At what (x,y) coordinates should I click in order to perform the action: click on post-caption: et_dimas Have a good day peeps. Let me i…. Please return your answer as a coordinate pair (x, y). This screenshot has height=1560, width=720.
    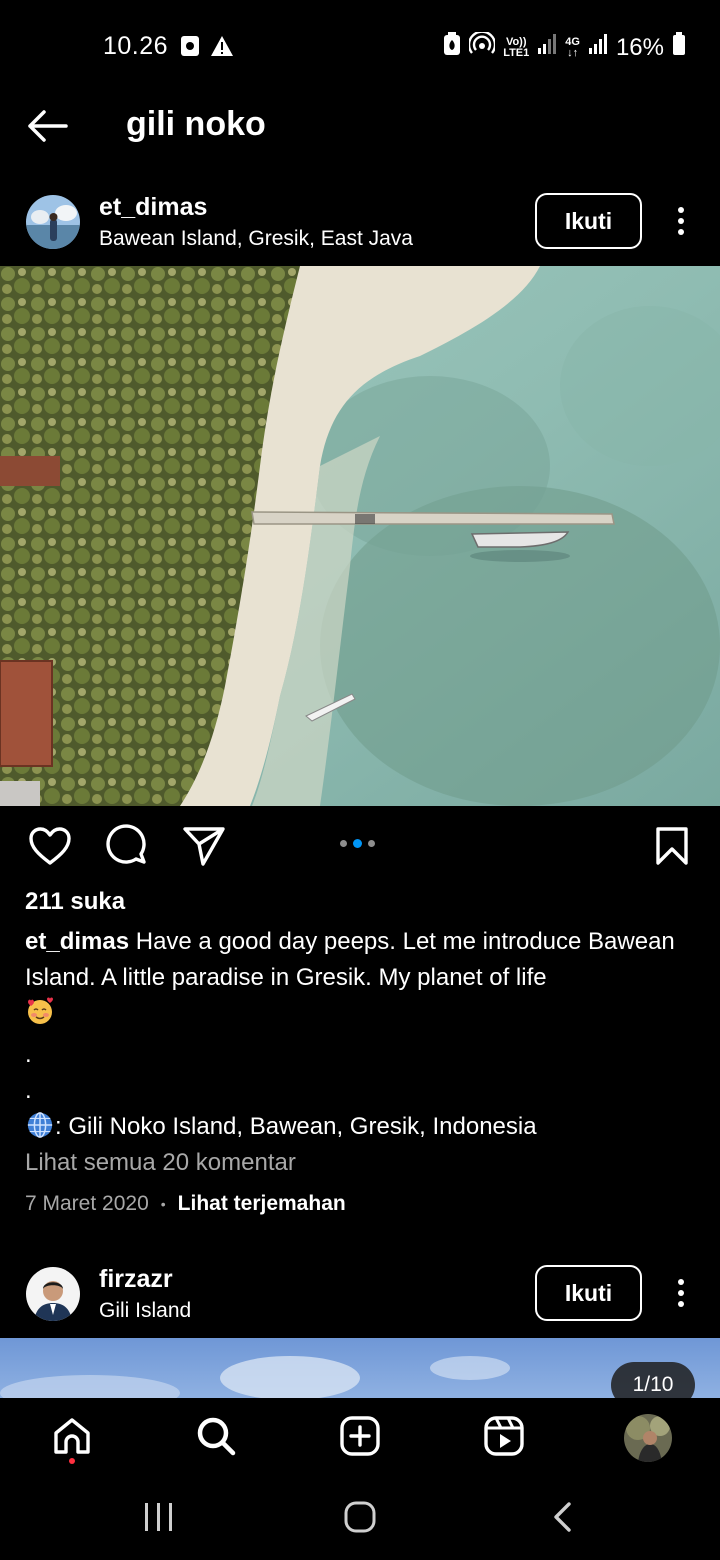
    Looking at the image, I should click on (360, 1034).